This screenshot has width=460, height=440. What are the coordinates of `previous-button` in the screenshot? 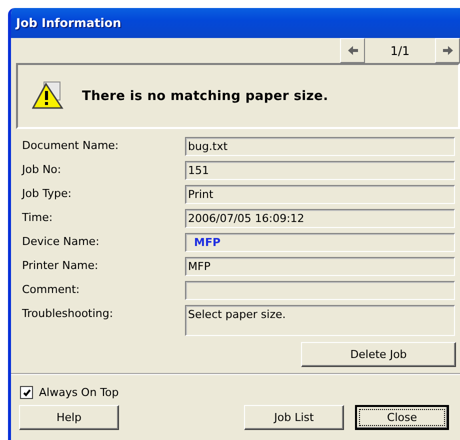 It's located at (352, 50).